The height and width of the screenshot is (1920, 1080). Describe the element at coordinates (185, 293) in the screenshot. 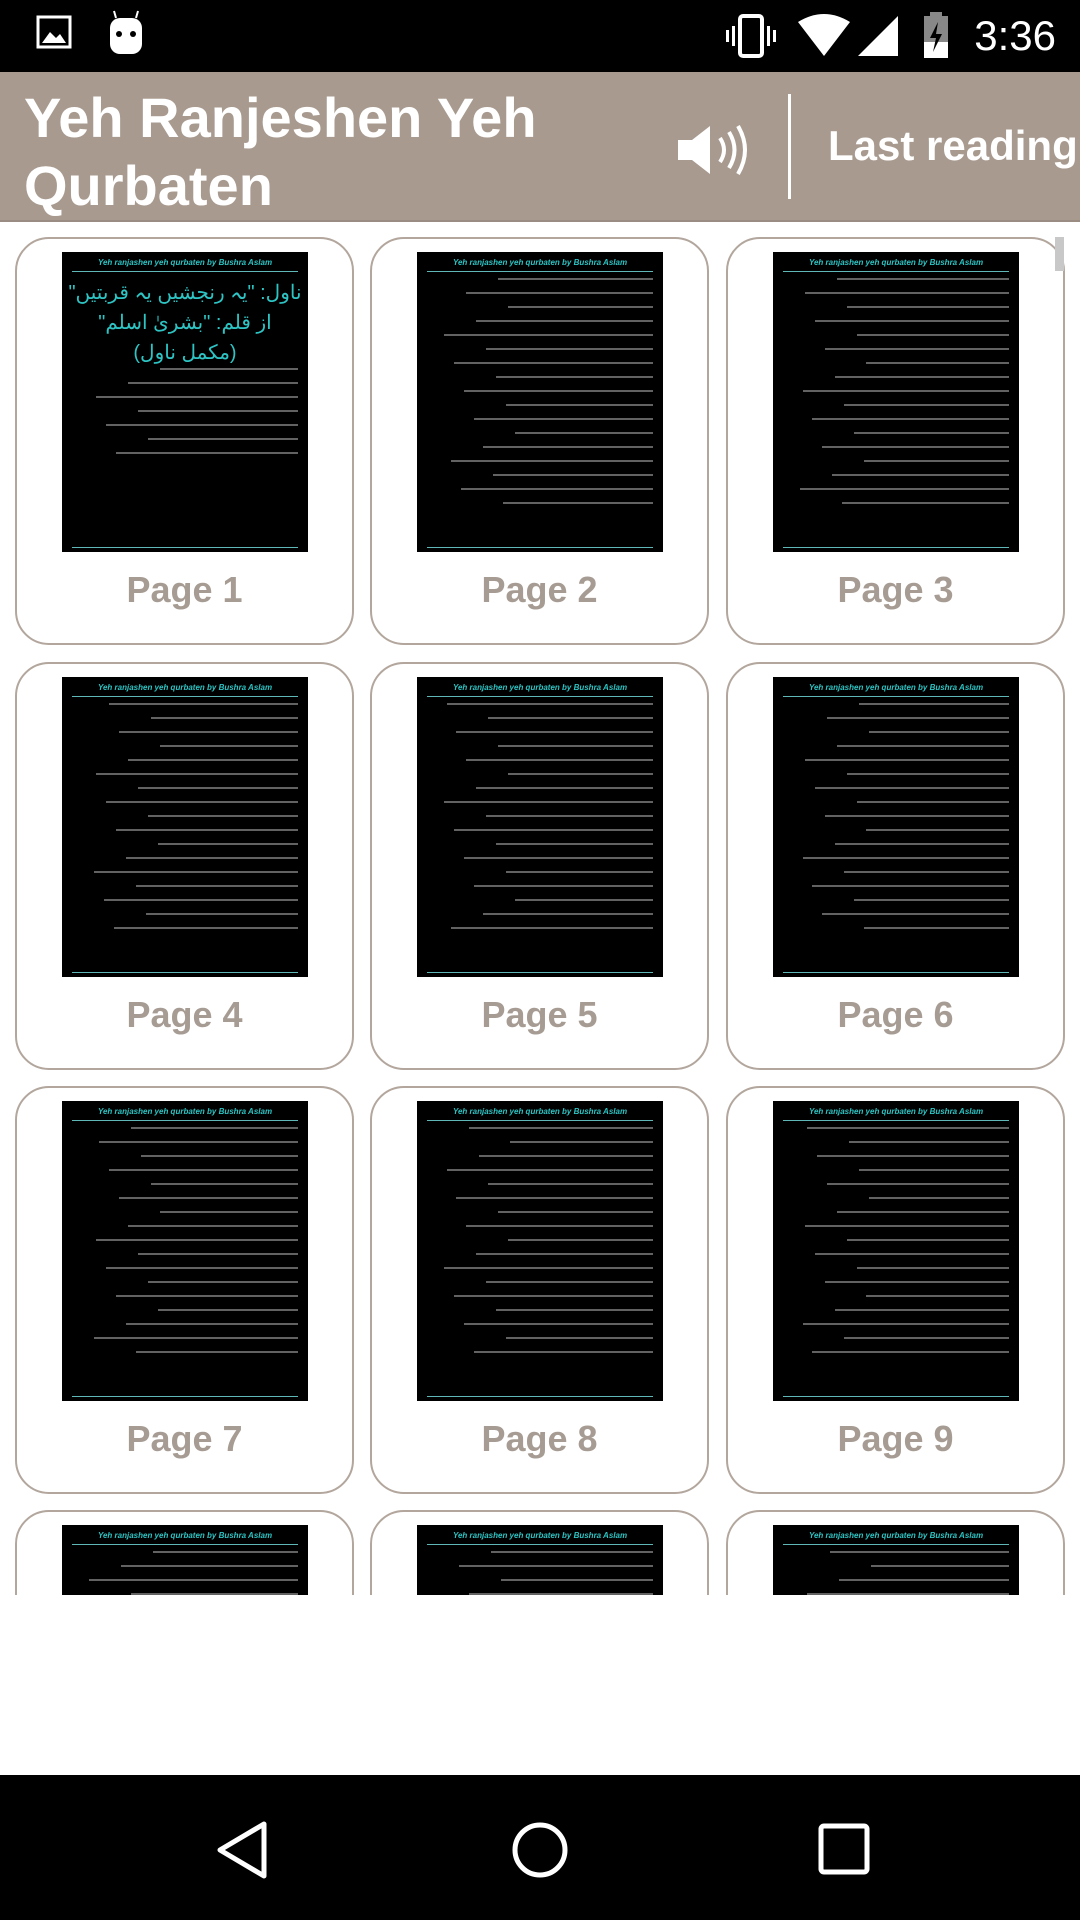

I see `cover-line: ناول: "یہ رنجشیں یہ قربتیں"` at that location.